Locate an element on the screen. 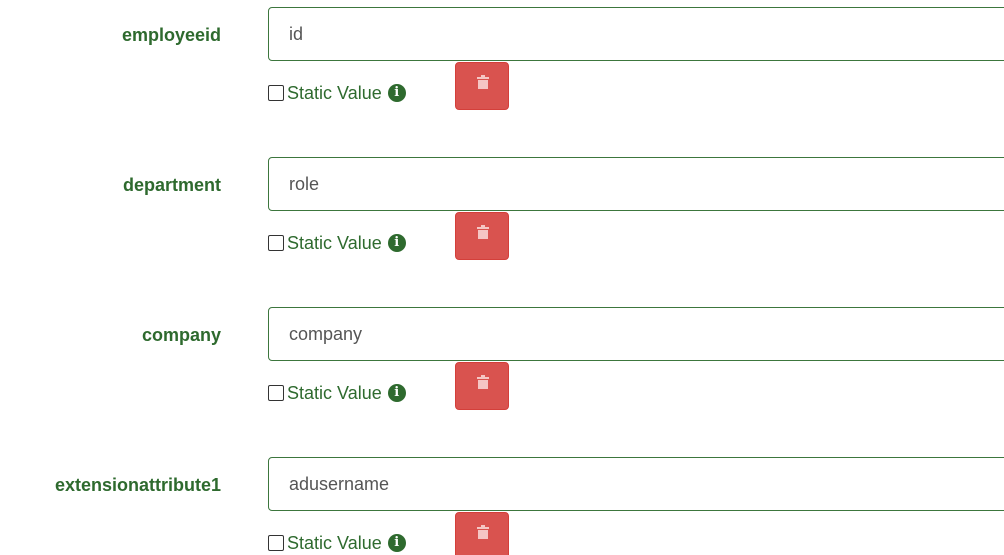  field-label: department is located at coordinates (171, 185).